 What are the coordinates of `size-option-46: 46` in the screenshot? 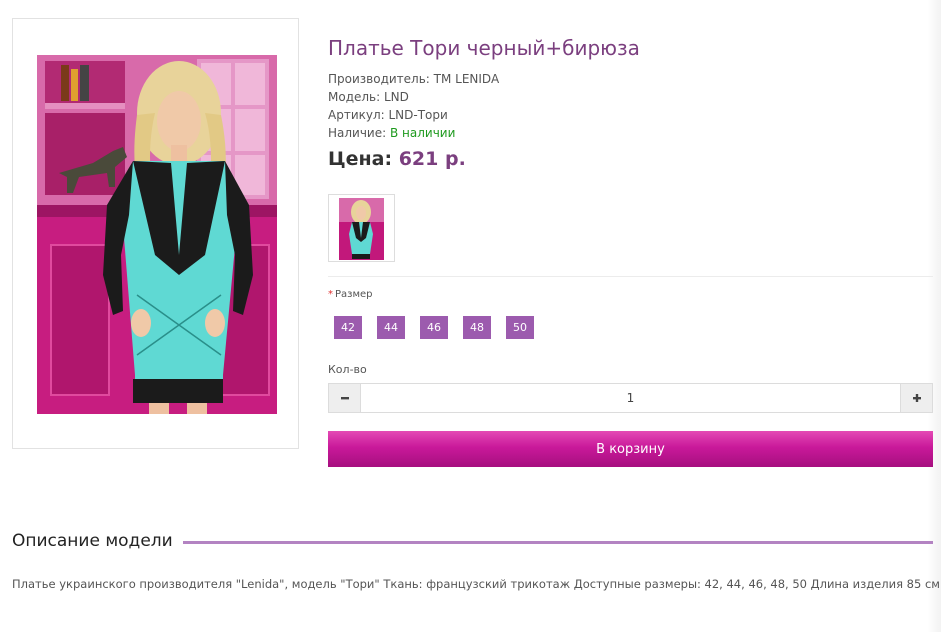 It's located at (434, 327).